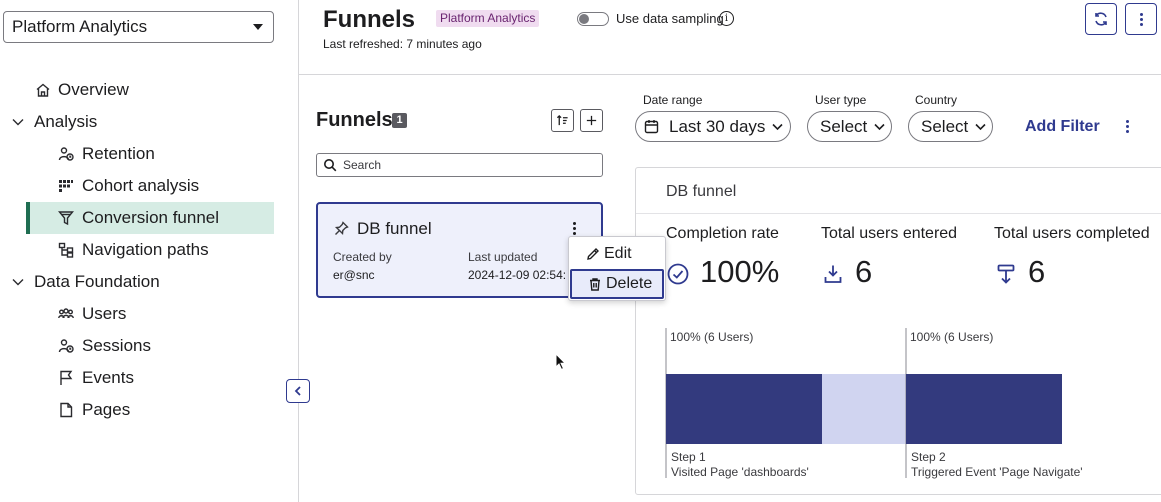 This screenshot has width=1161, height=502. Describe the element at coordinates (945, 126) in the screenshot. I see `country-value: Select` at that location.